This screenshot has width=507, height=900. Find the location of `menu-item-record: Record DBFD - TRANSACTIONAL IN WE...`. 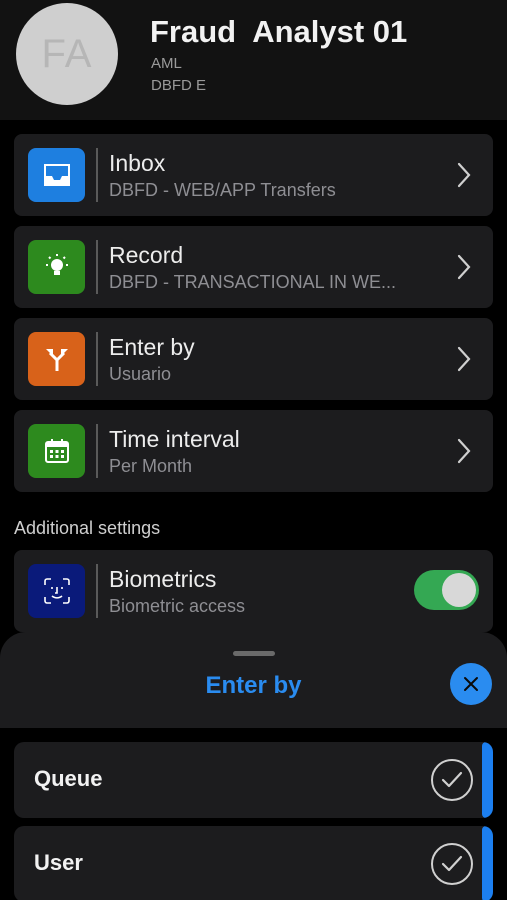

menu-item-record: Record DBFD - TRANSACTIONAL IN WE... is located at coordinates (253, 267).